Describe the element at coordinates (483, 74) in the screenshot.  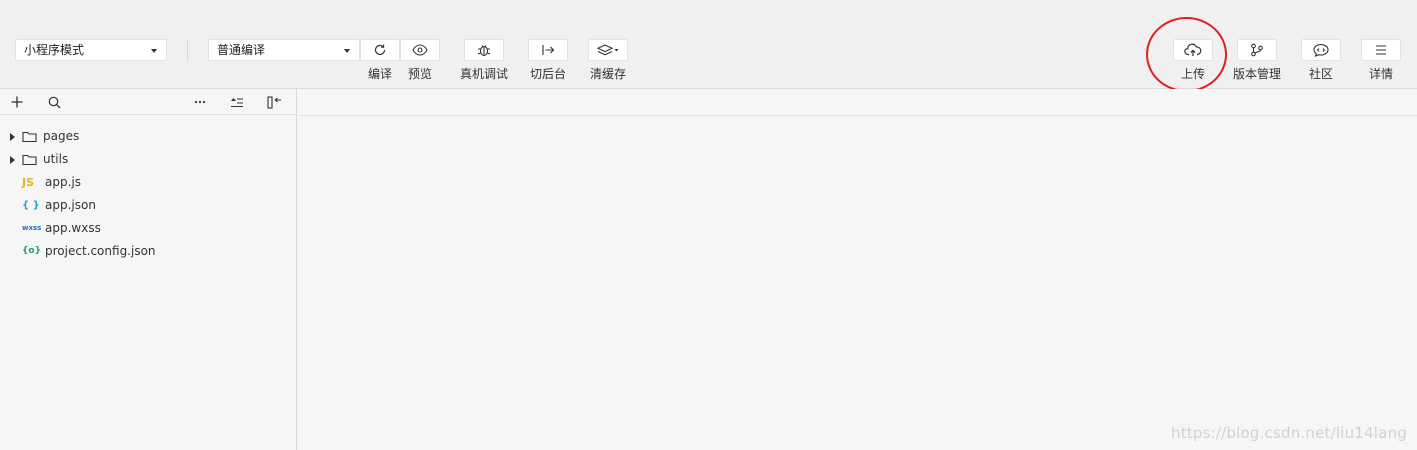
I see `remote-debug-label: 真机调试` at that location.